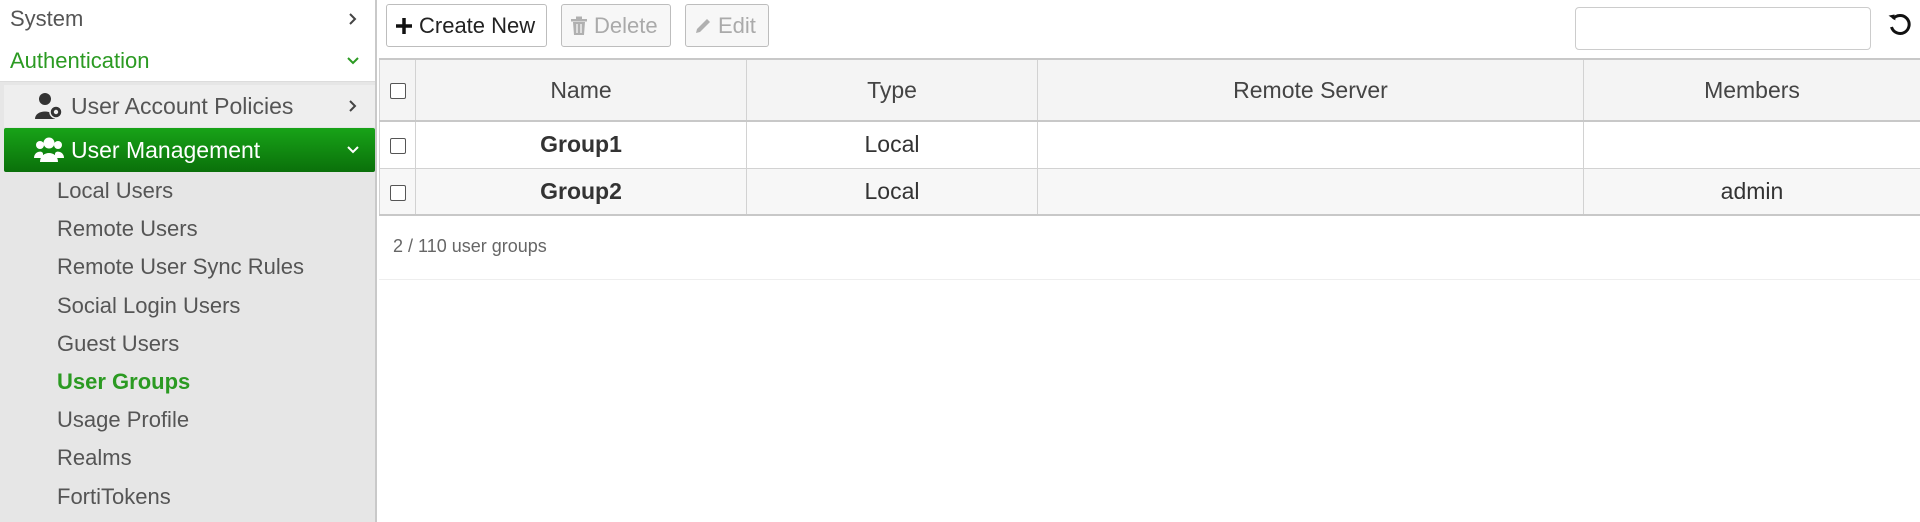  Describe the element at coordinates (187, 306) in the screenshot. I see `sidebar-item-social-login-users: Social Login Users` at that location.